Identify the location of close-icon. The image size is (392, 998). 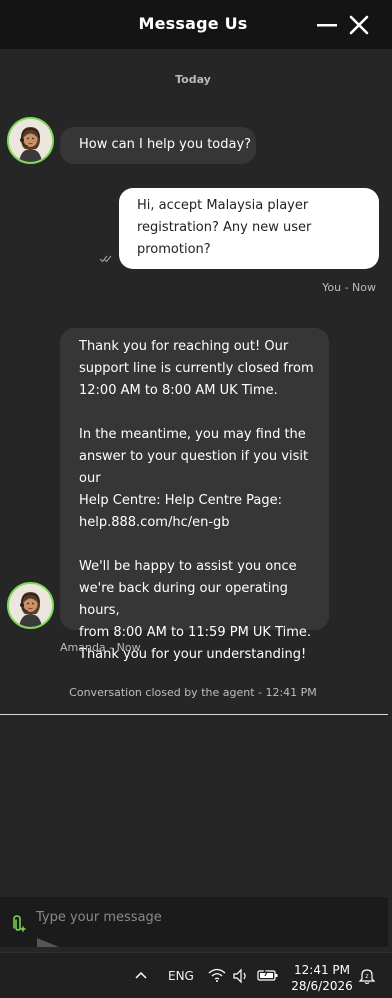
(359, 25).